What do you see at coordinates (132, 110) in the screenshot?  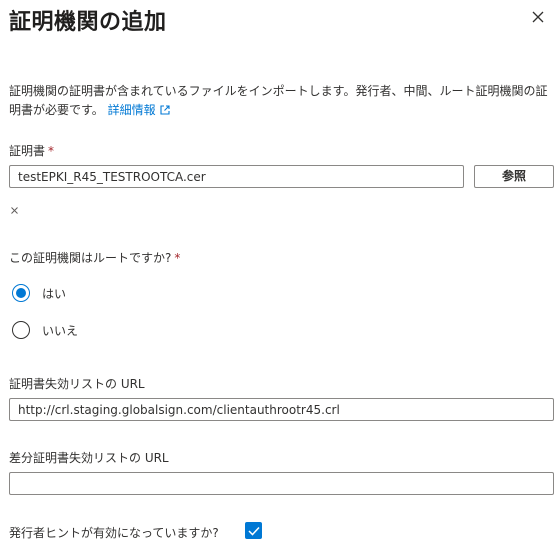 I see `learn-more-label: 詳細情報` at bounding box center [132, 110].